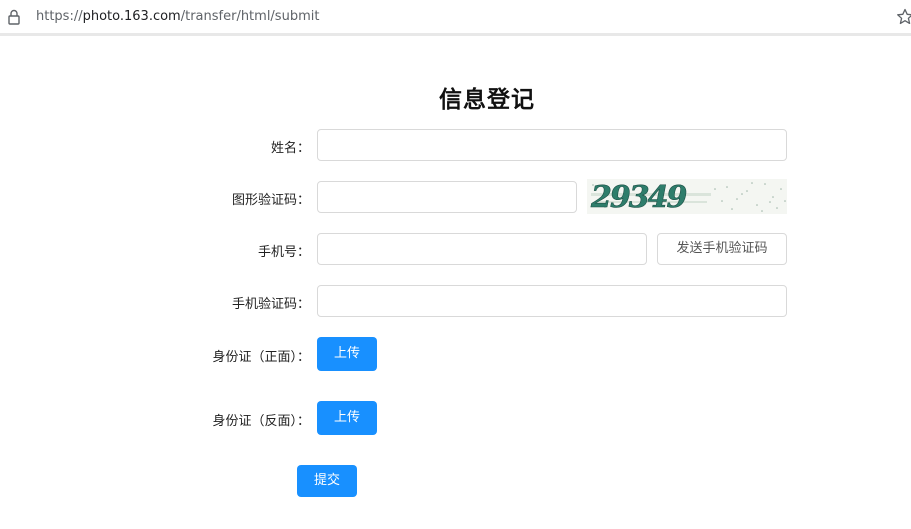  I want to click on submit-button: 提交, so click(327, 481).